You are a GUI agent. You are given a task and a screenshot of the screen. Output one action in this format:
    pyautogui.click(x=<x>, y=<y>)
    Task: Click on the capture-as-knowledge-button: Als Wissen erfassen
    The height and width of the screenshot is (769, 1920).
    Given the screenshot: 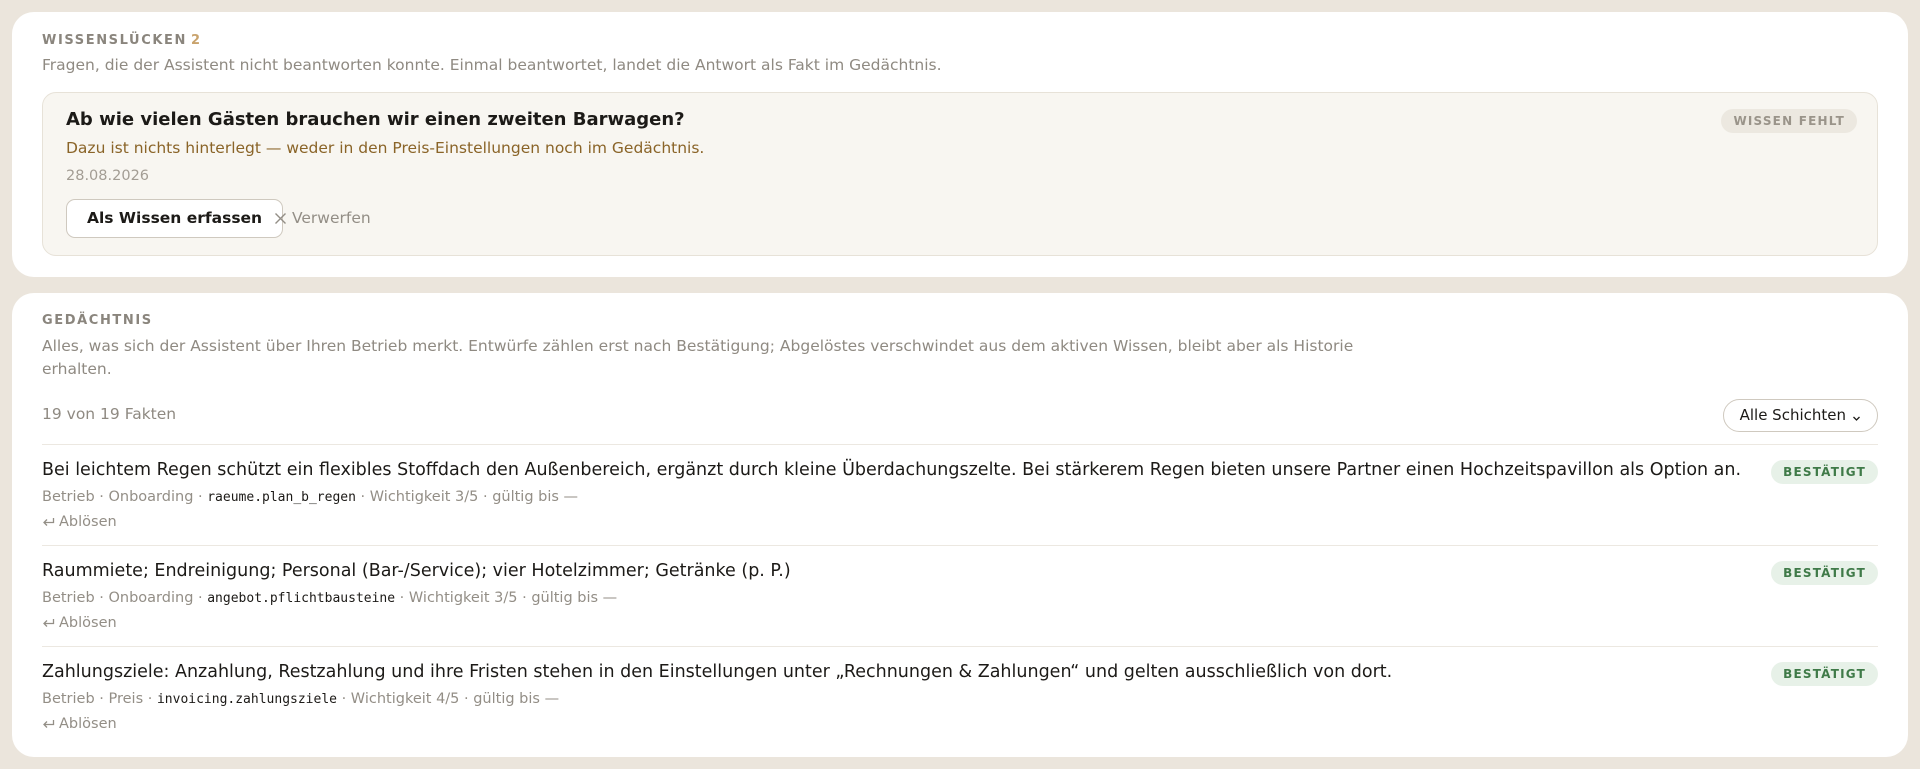 What is the action you would take?
    pyautogui.click(x=175, y=218)
    